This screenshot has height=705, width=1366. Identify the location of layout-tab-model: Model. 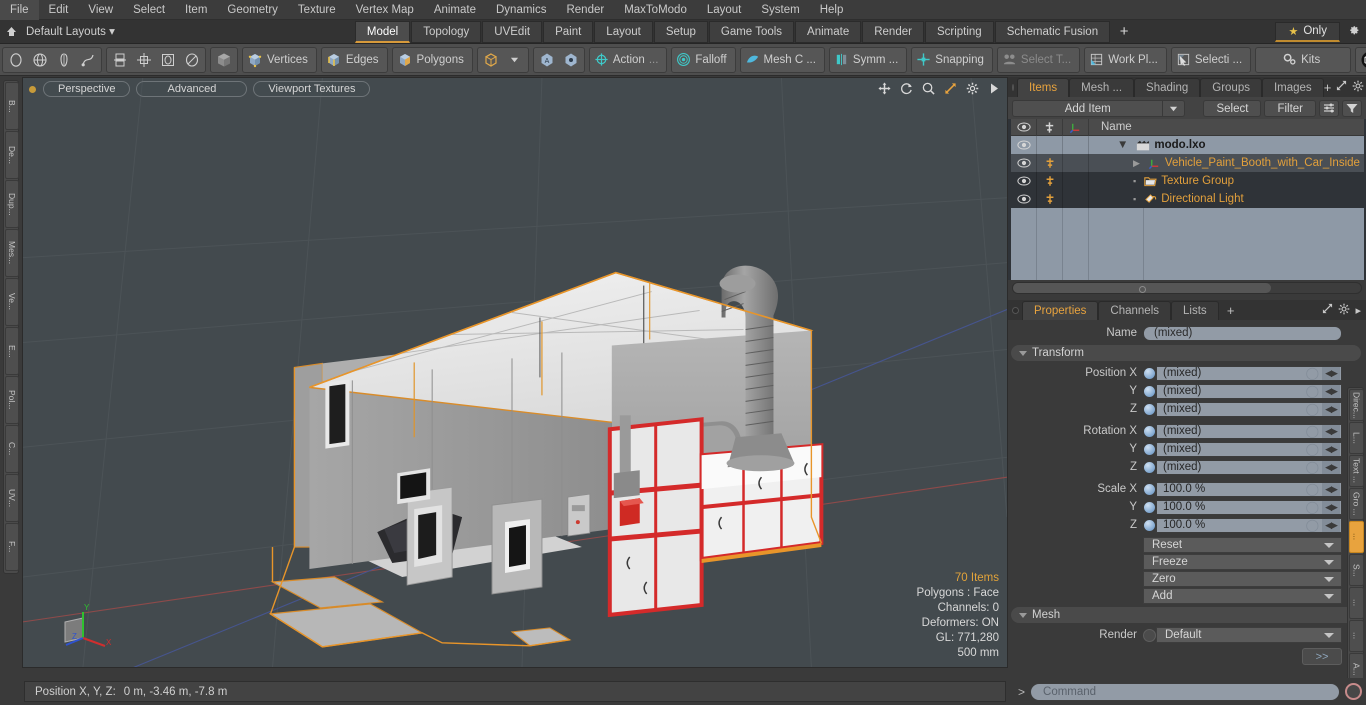
(382, 31).